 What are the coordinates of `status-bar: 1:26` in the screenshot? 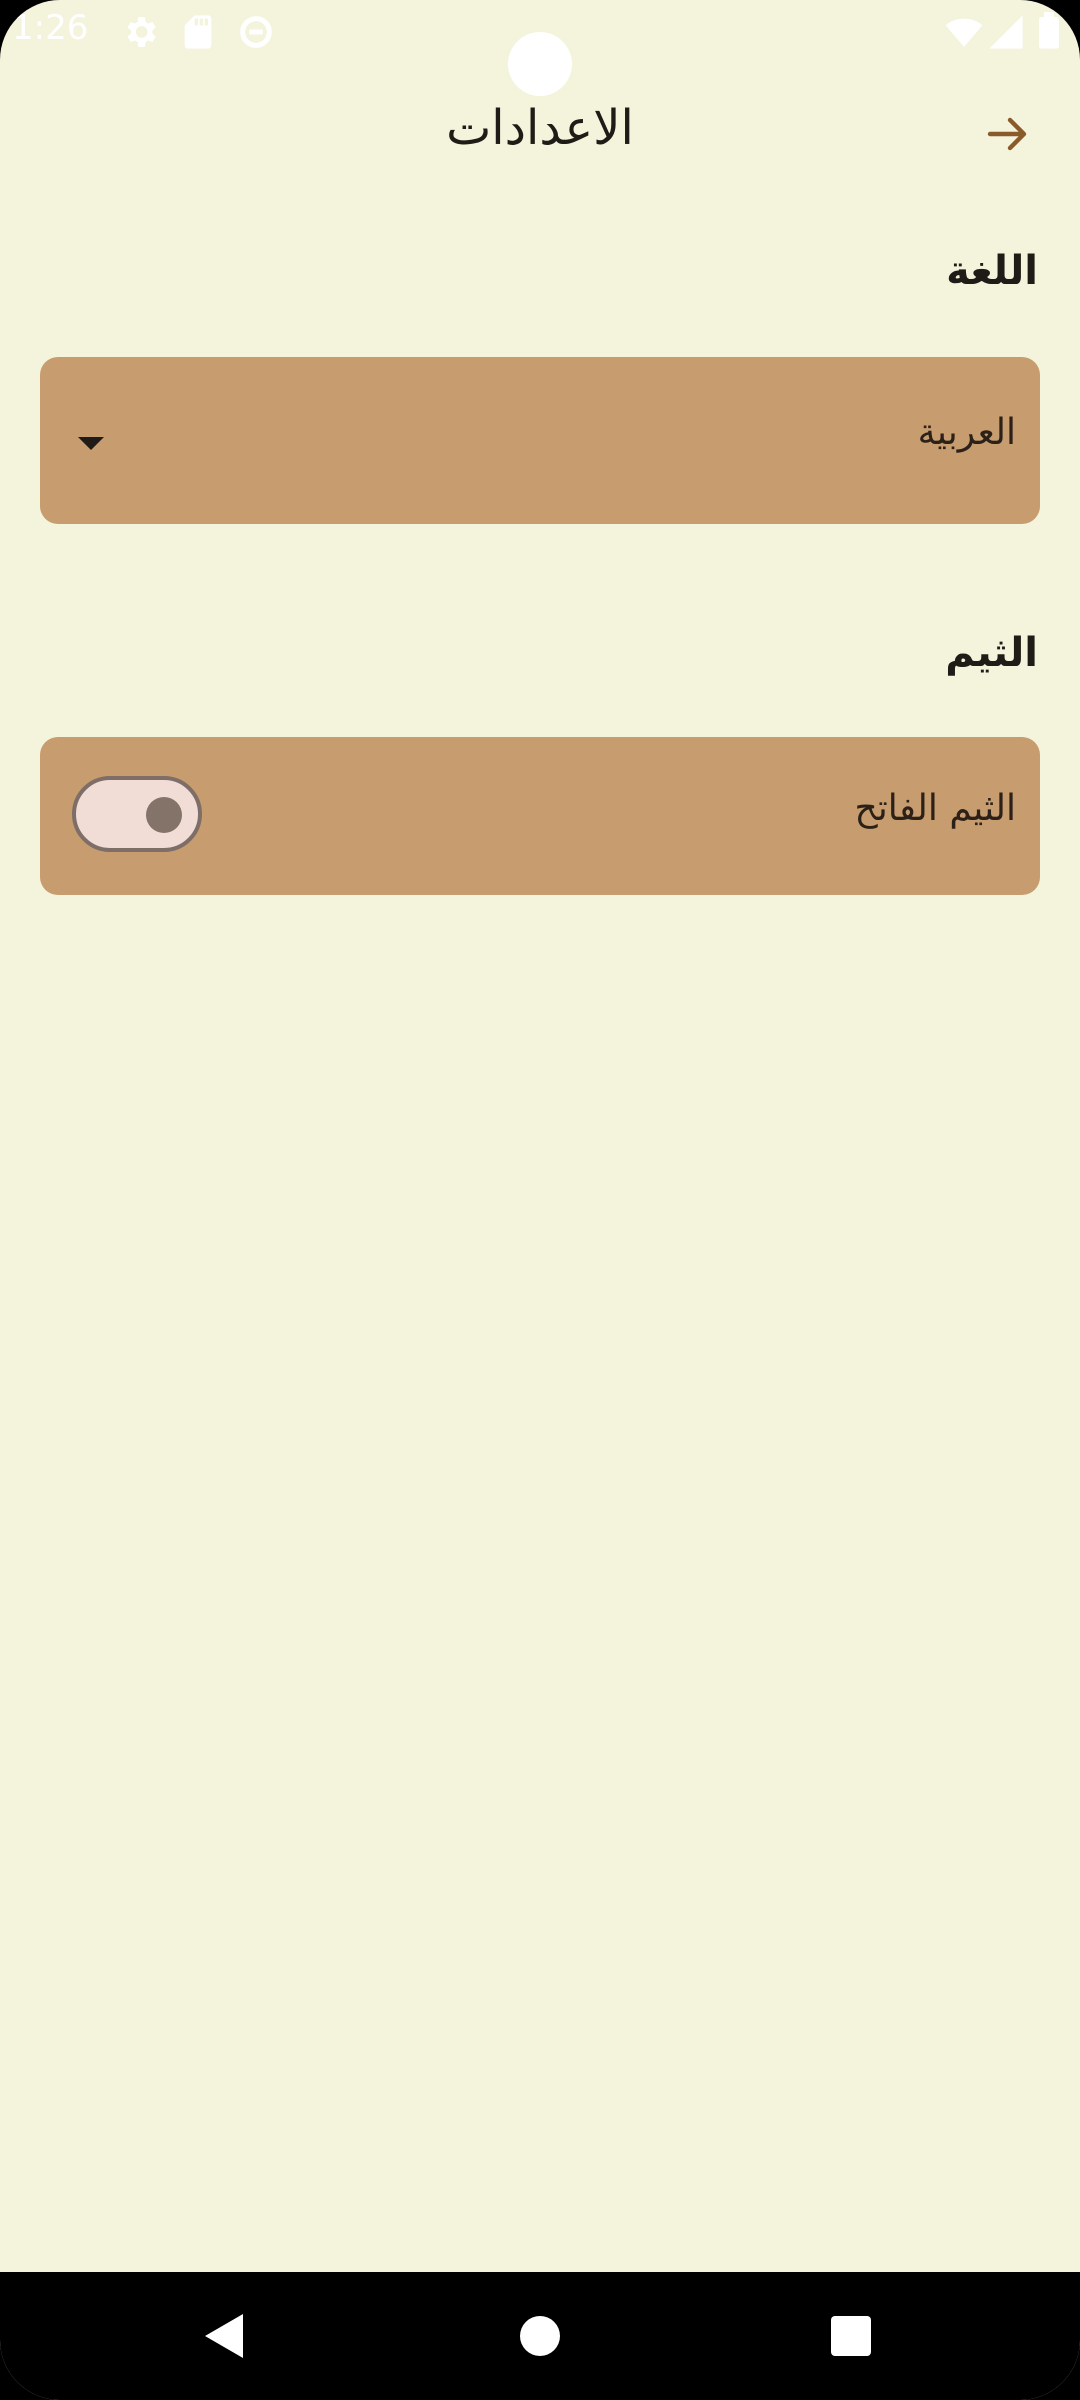 It's located at (540, 48).